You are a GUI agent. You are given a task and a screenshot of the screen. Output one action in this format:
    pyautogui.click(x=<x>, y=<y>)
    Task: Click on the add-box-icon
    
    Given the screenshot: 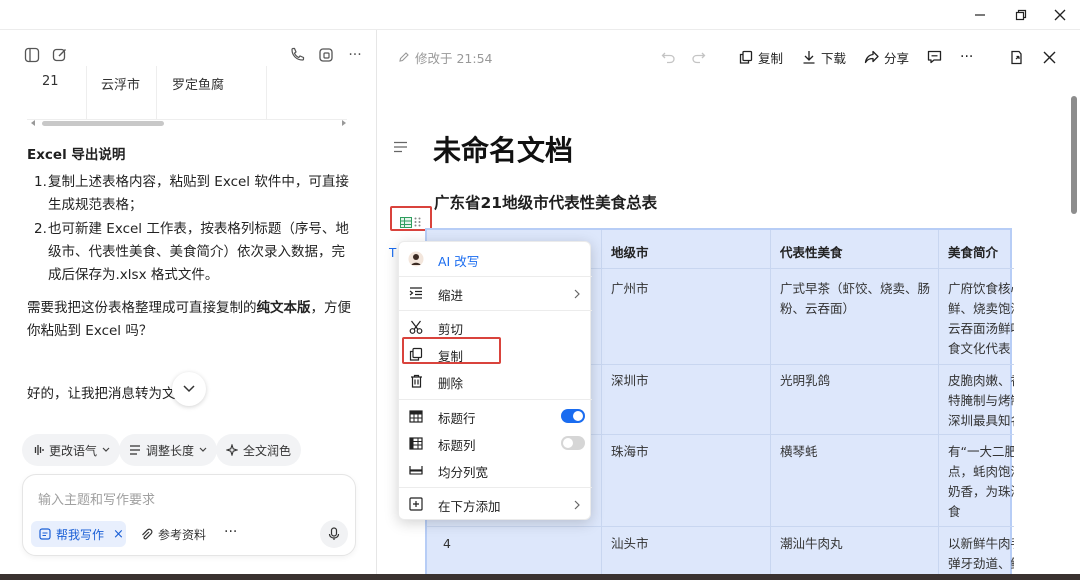 What is the action you would take?
    pyautogui.click(x=416, y=504)
    